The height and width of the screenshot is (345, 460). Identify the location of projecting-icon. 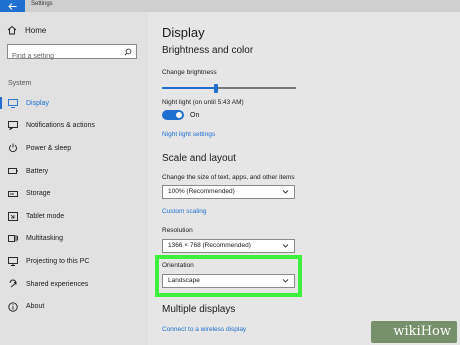
(13, 261).